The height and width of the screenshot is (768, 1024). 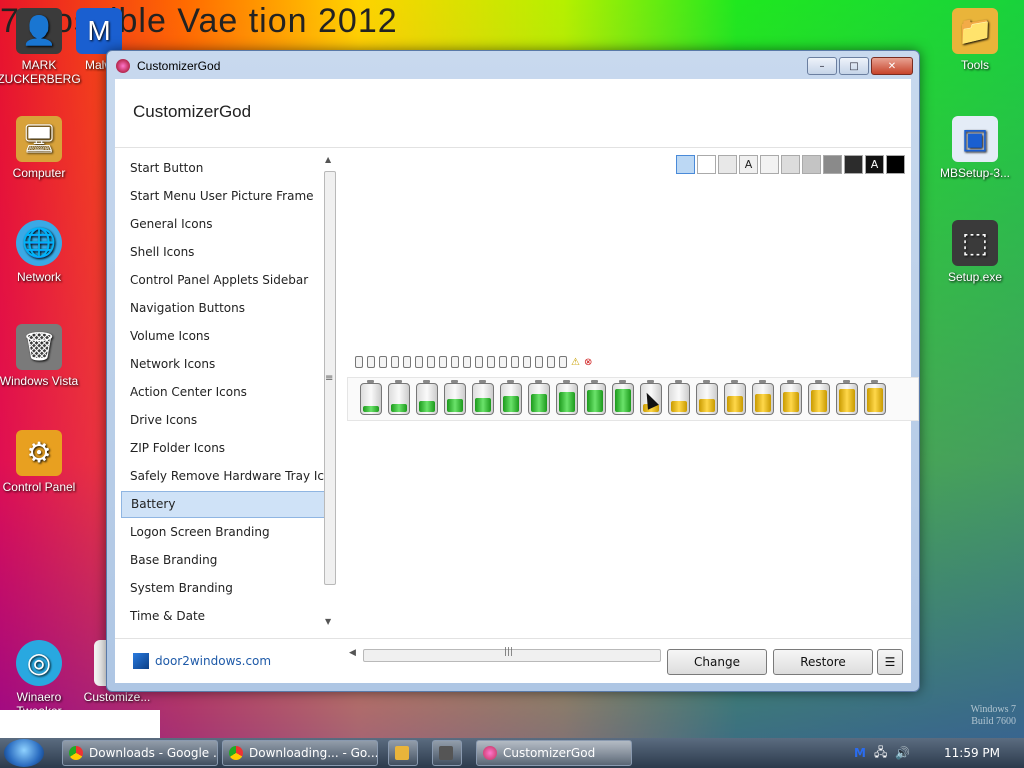 I want to click on sidebar-item: Control Panel Applets Sidebar, so click(x=228, y=280).